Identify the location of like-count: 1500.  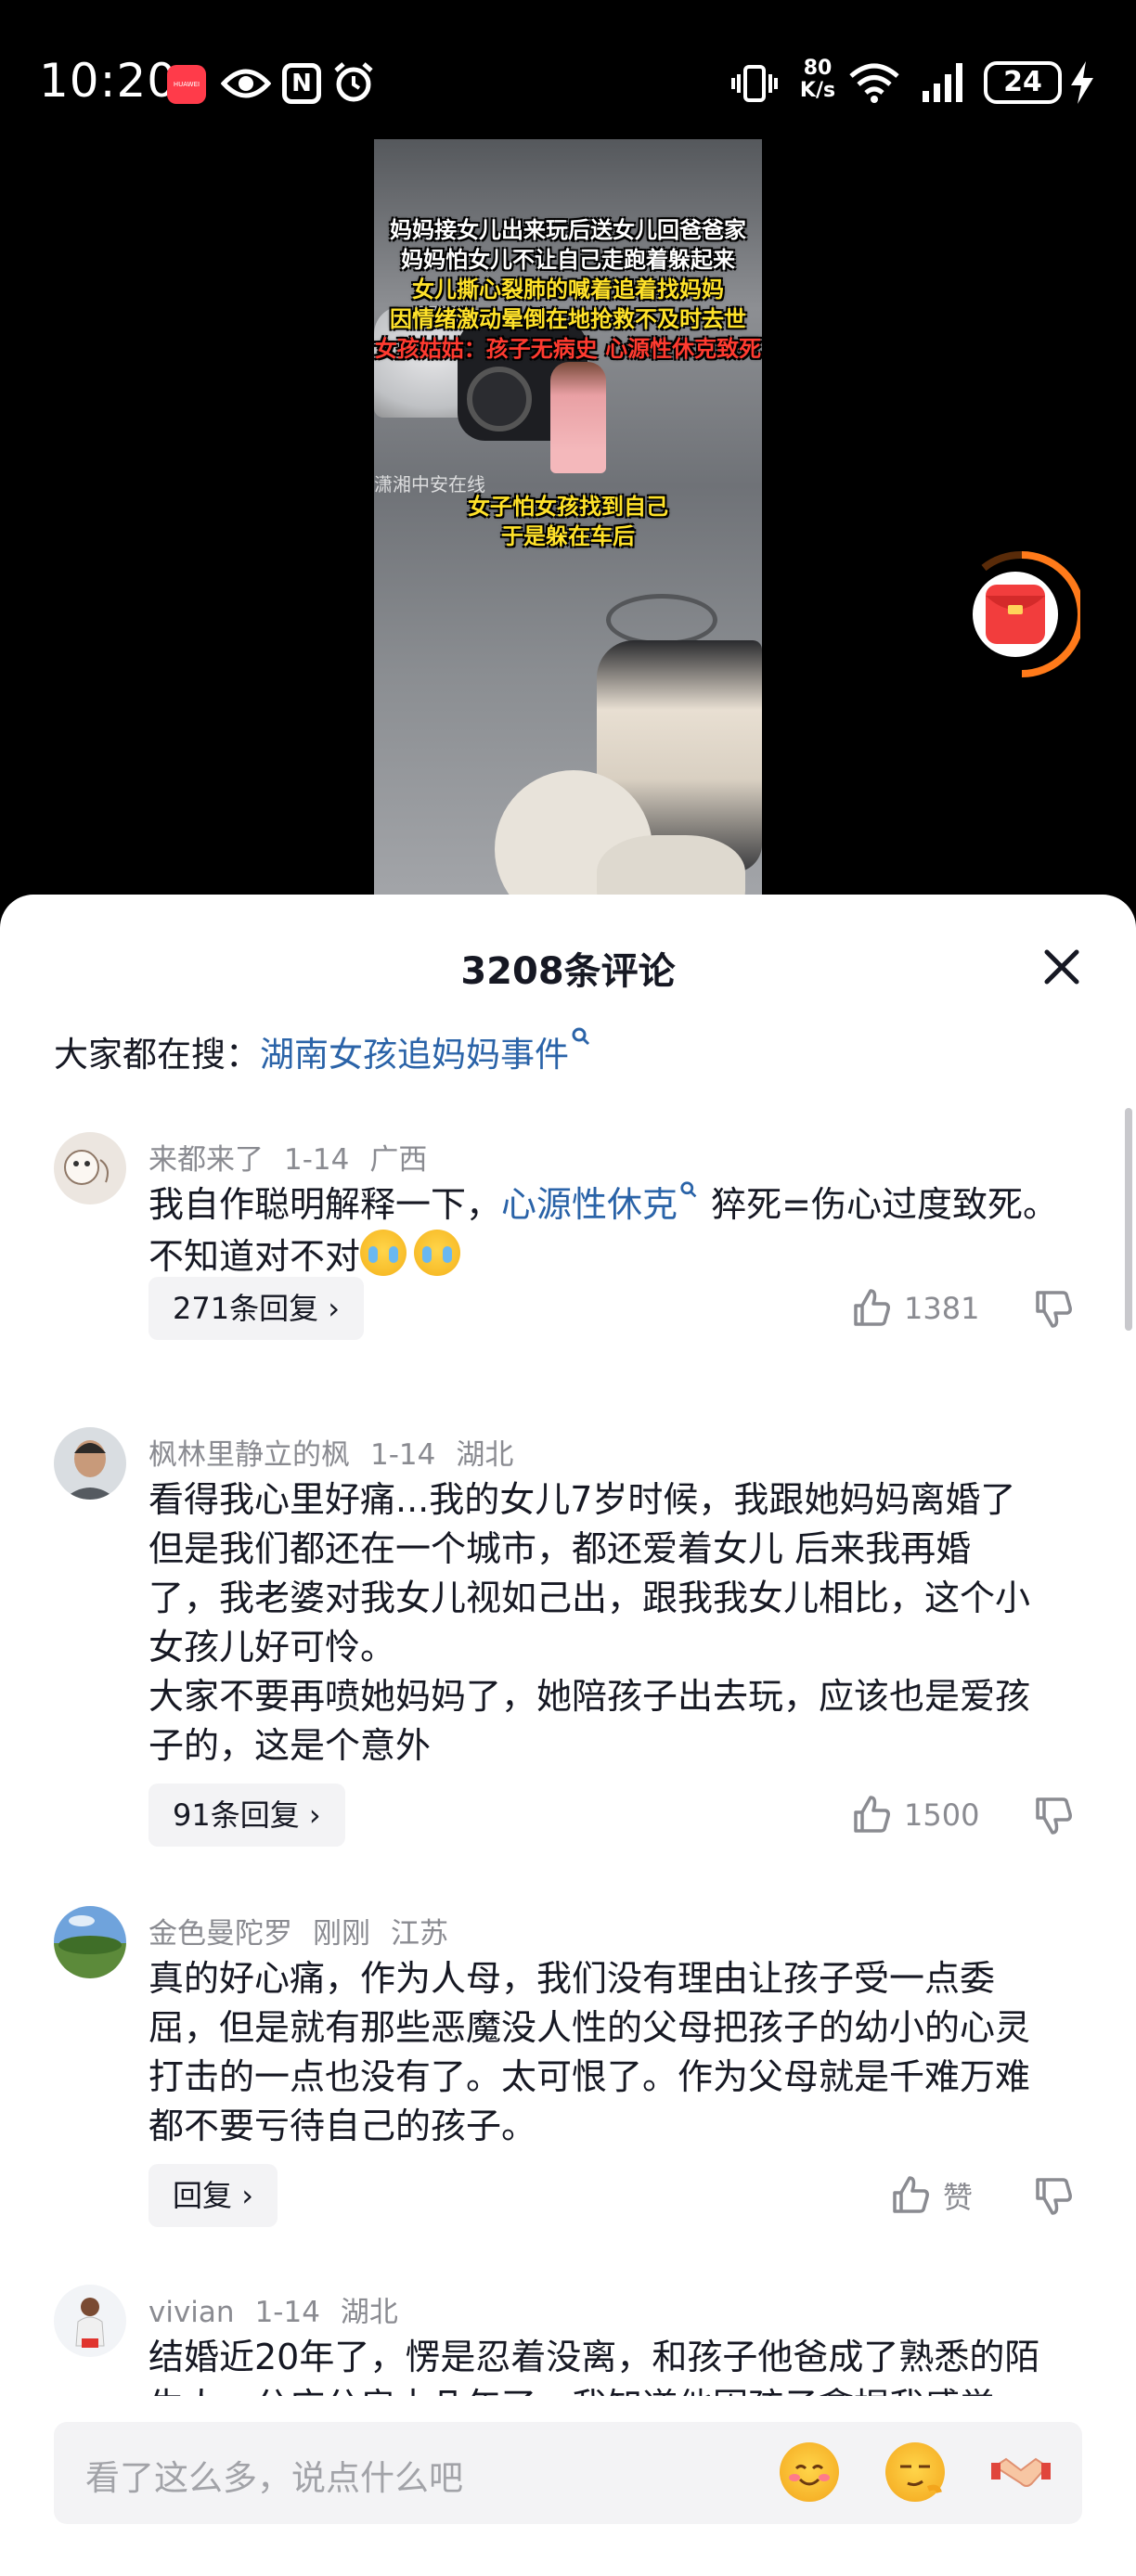
(942, 1815).